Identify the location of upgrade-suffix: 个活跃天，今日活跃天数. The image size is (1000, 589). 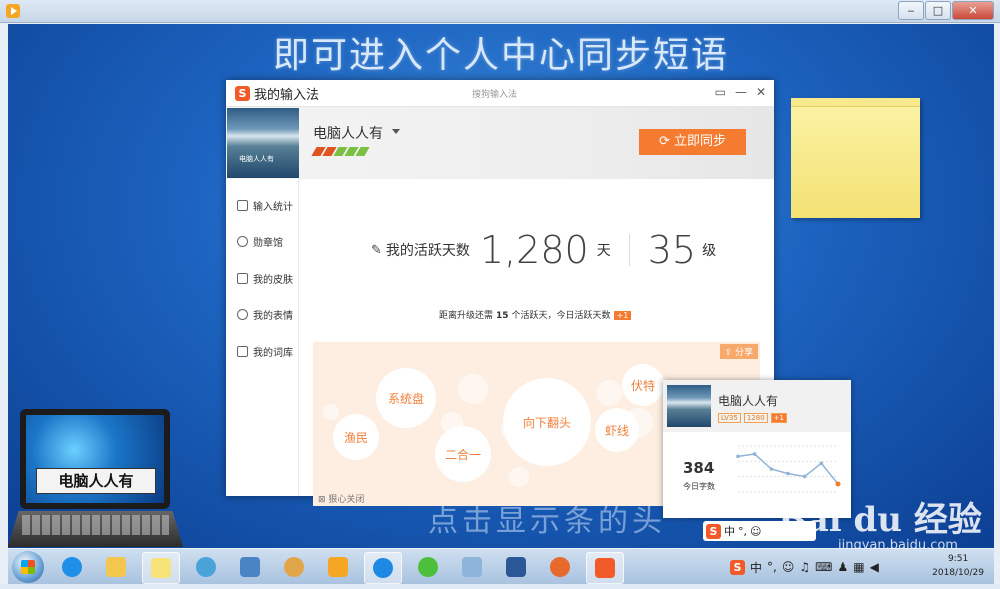
(561, 316).